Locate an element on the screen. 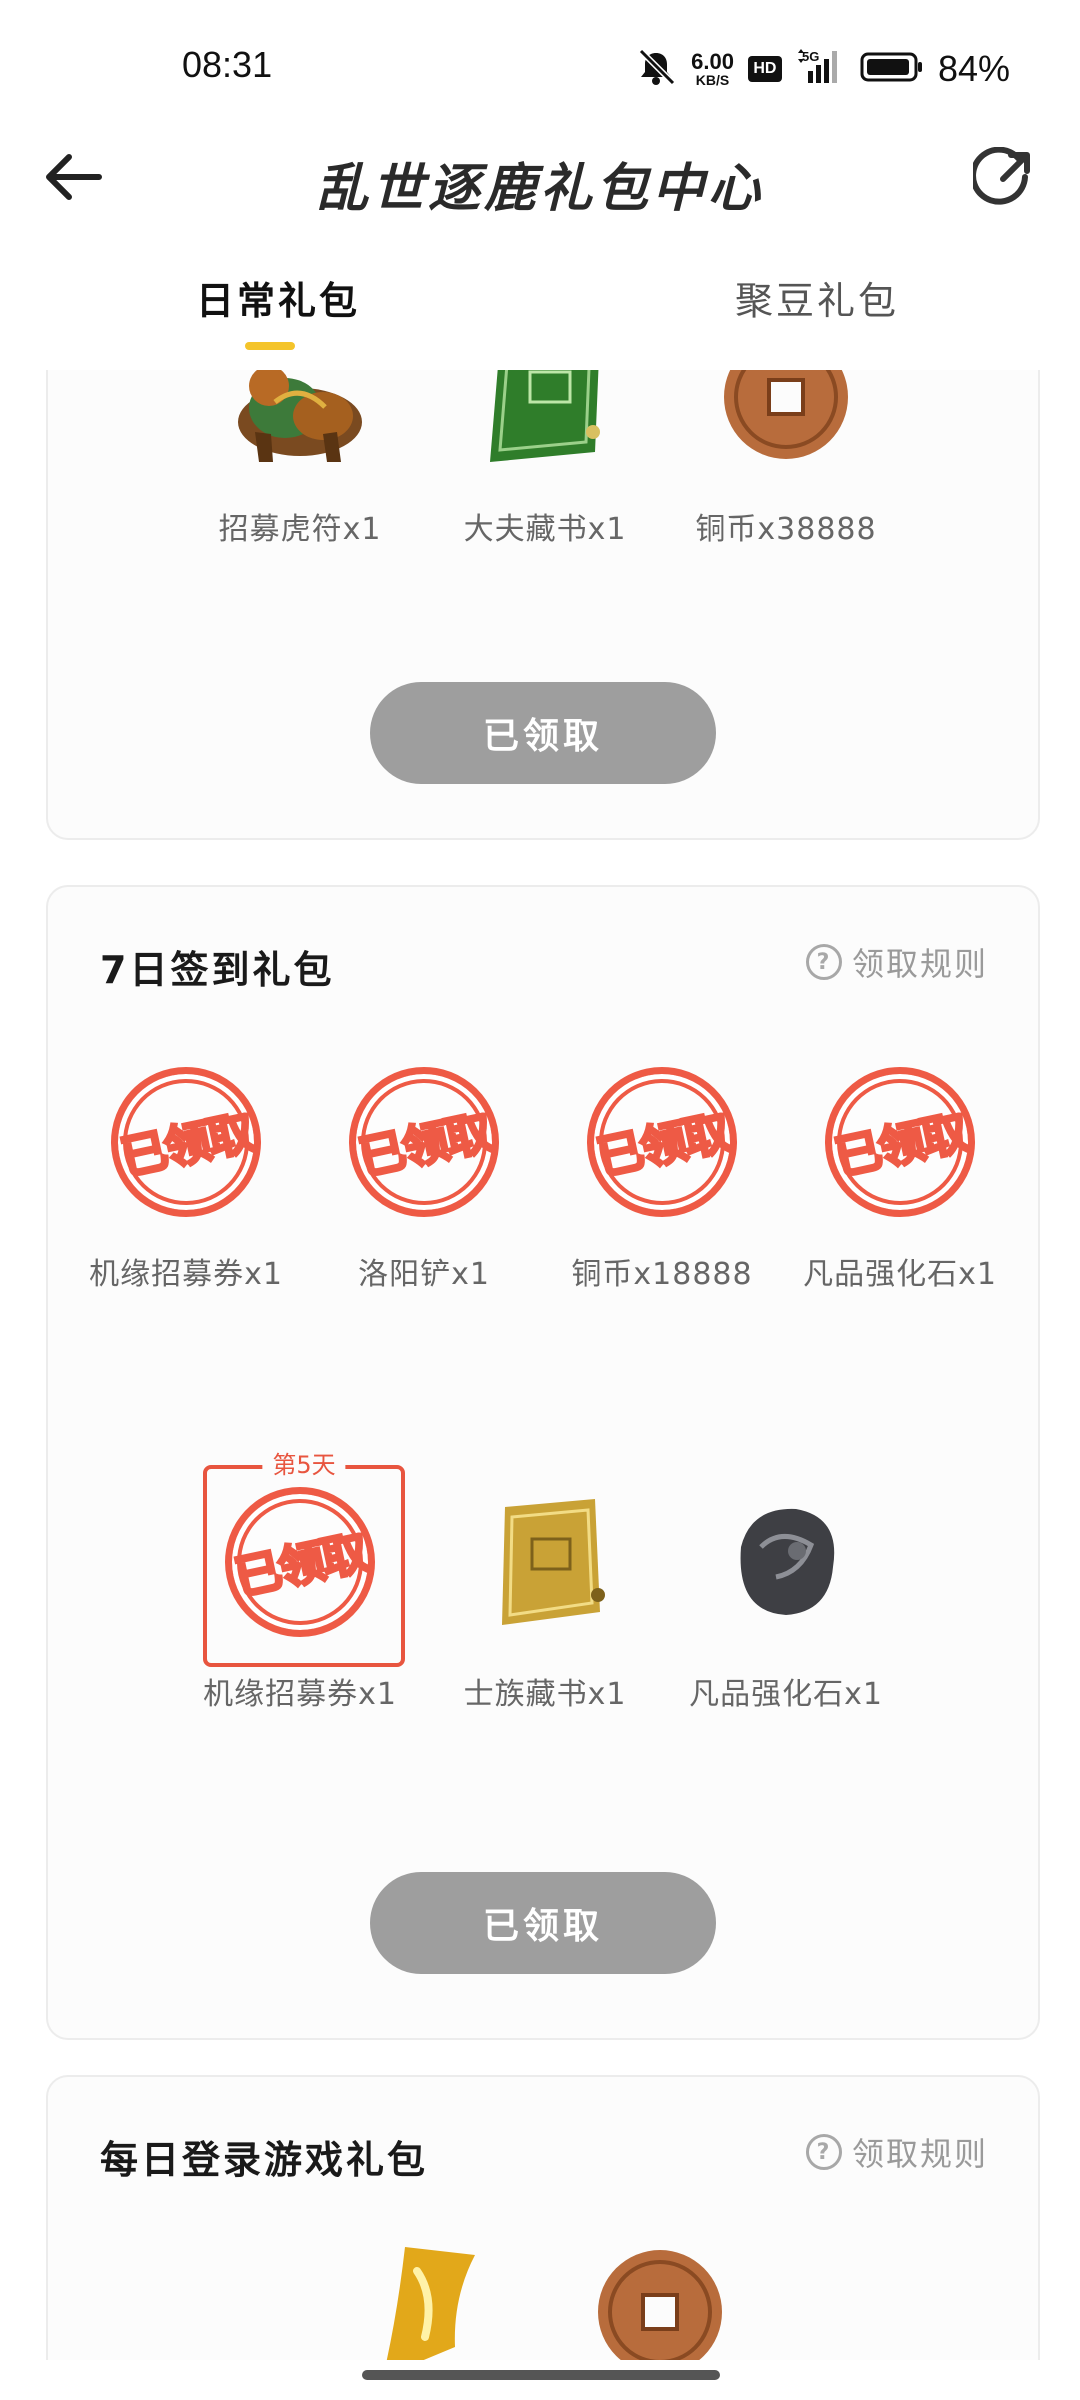  reward-item-current-day: 第5天 已领取 机缘招募券x1 is located at coordinates (300, 1579).